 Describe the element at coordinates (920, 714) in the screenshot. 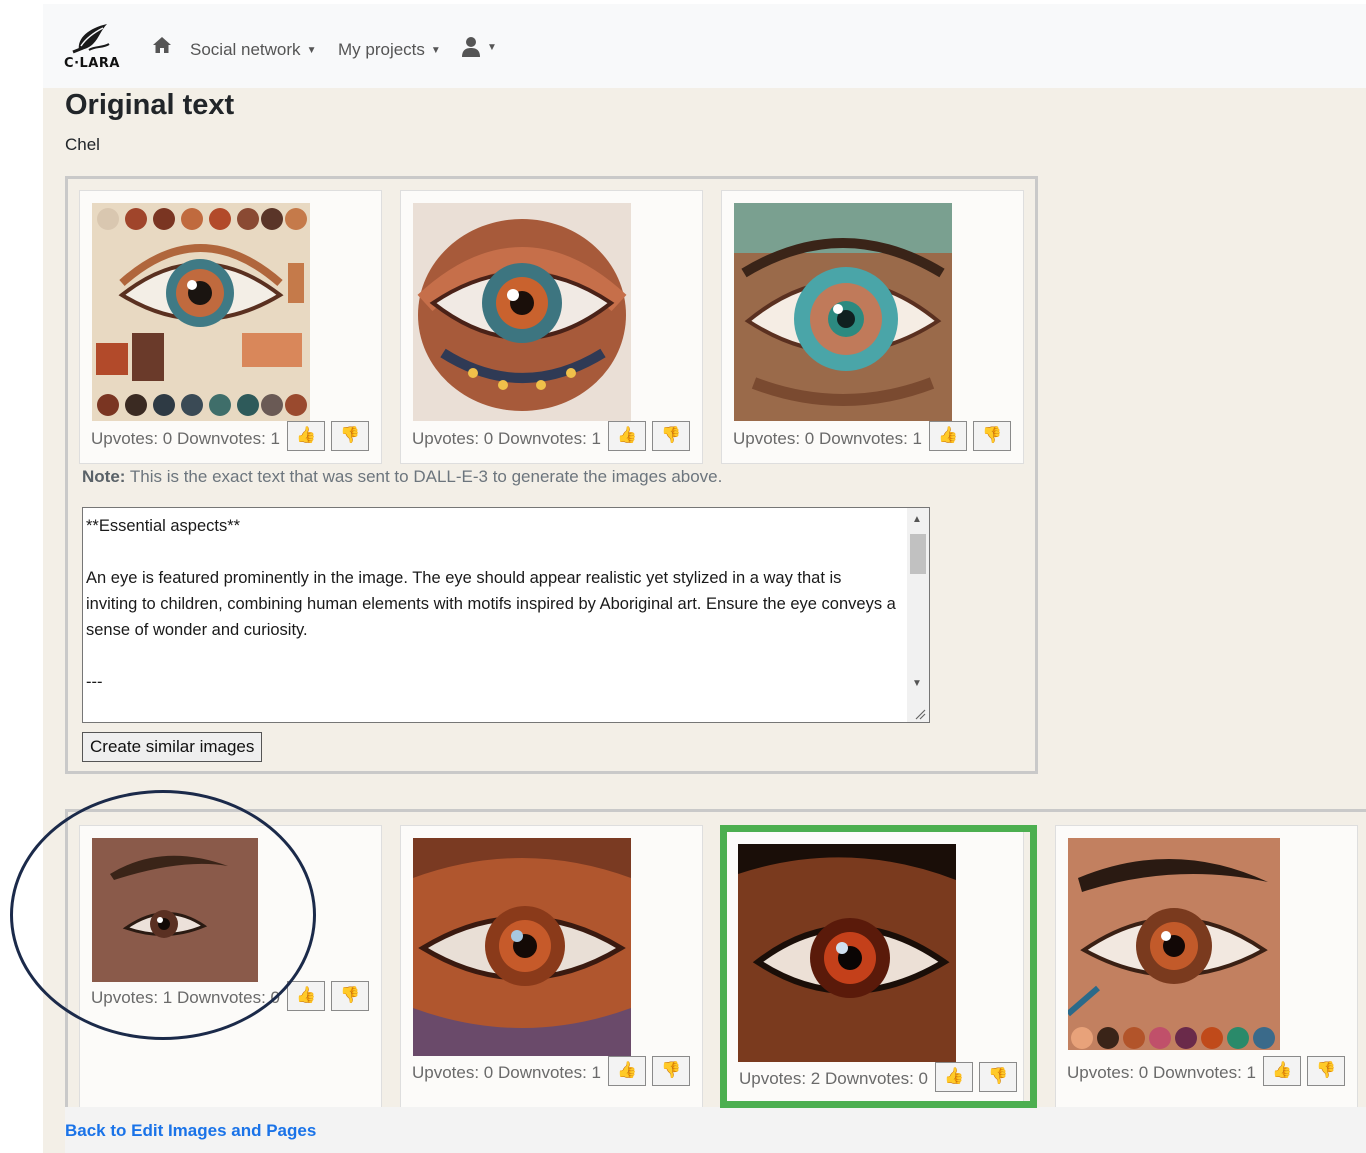

I see `resize-handle-icon` at that location.